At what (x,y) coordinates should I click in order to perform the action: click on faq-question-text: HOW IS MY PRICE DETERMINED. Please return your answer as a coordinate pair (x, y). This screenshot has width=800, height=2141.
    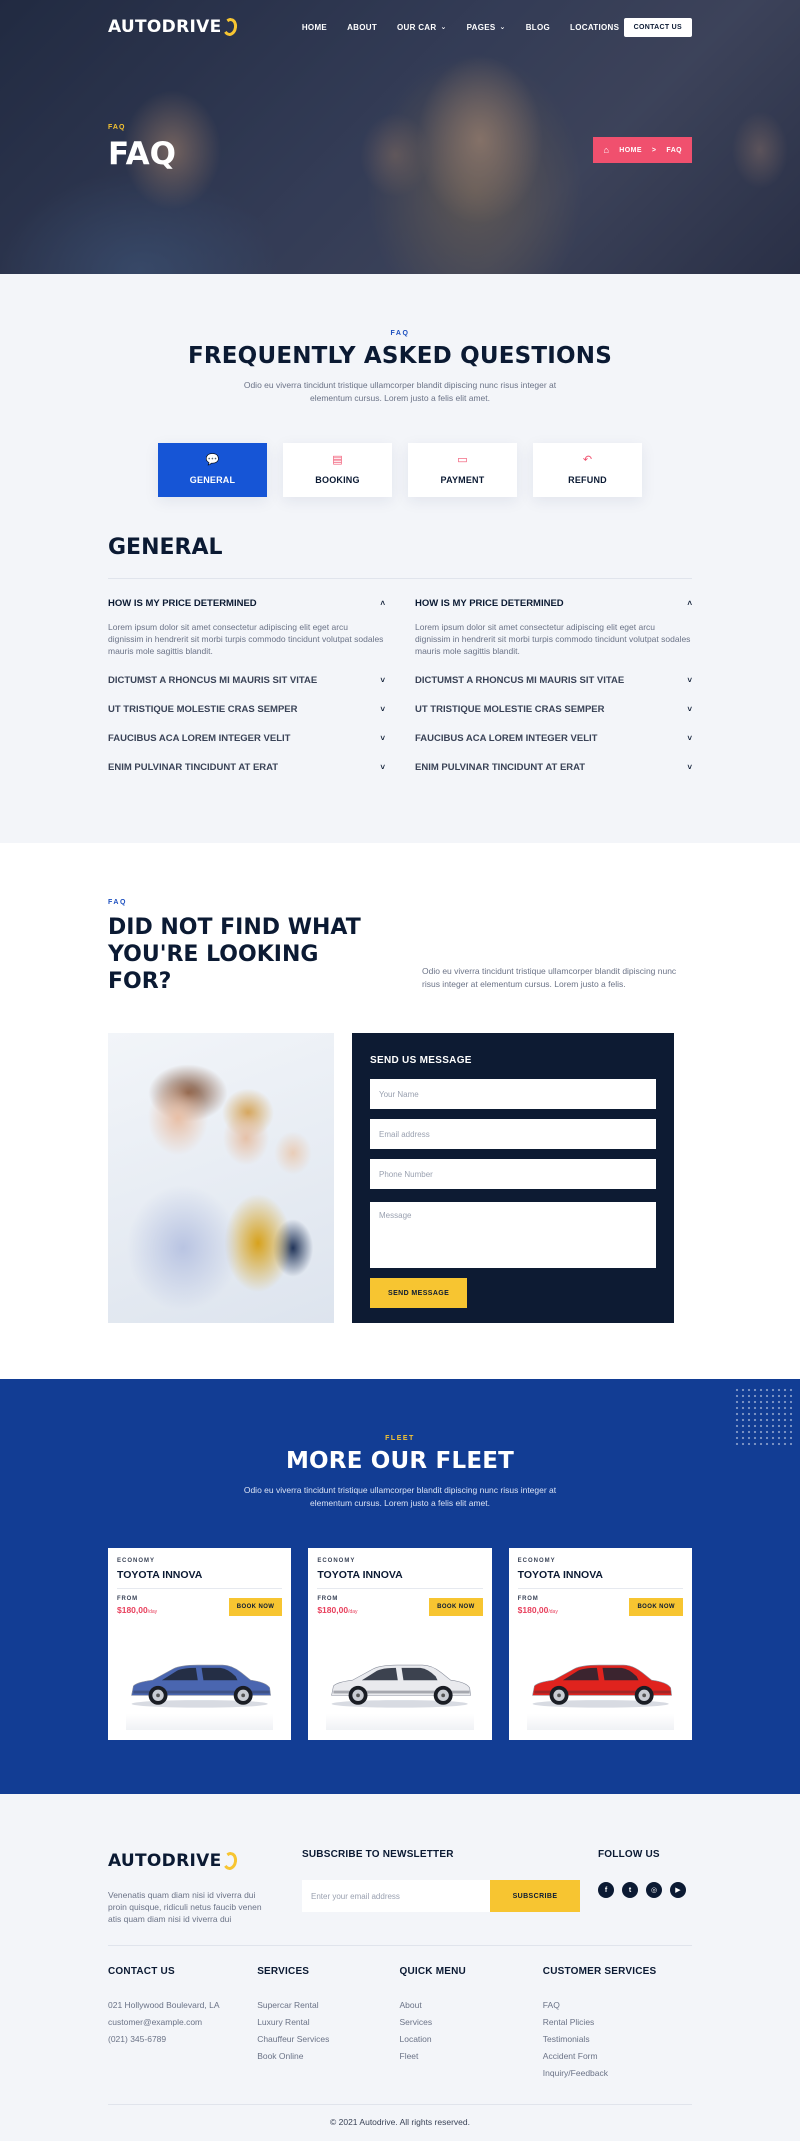
    Looking at the image, I should click on (182, 603).